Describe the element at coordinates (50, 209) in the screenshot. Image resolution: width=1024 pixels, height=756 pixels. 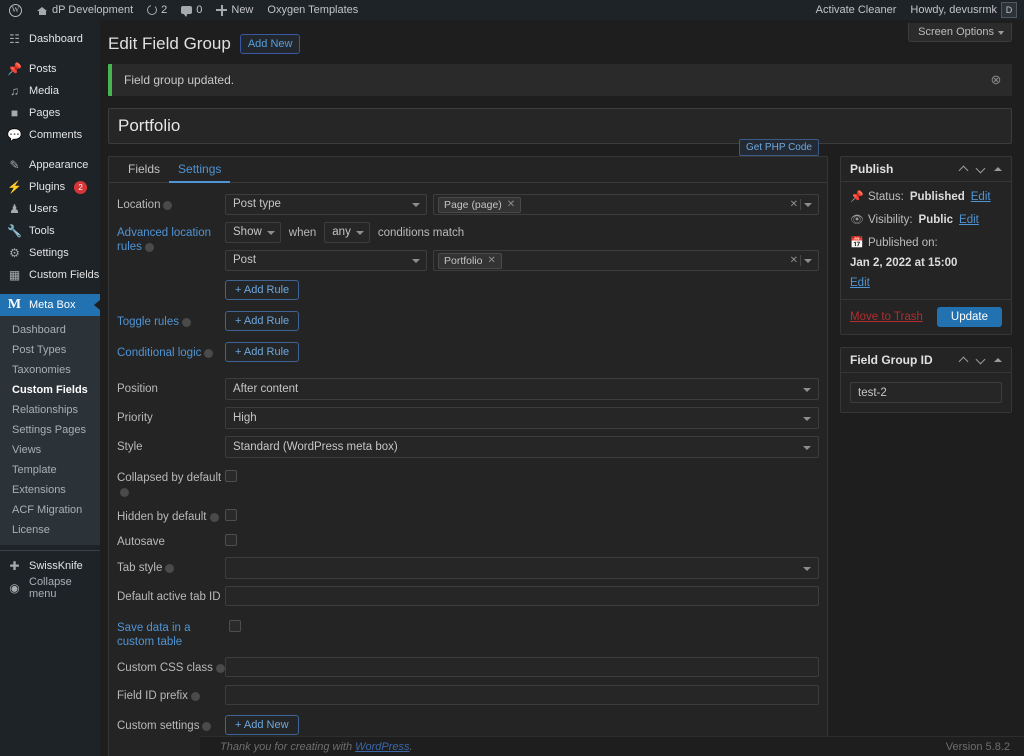
I see `sidebar-item-users: ♟ Users` at that location.